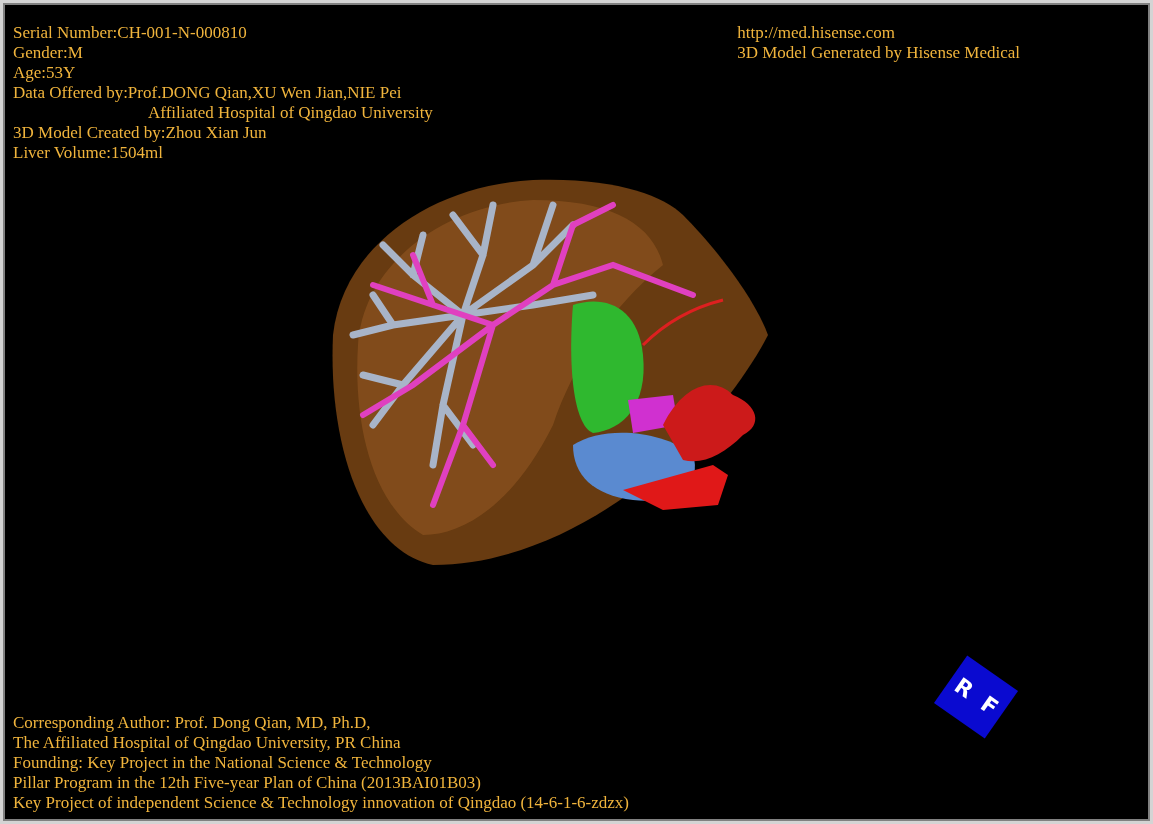 This screenshot has height=824, width=1153. I want to click on info-text: Affiliated Hospital of Qingdao University, so click(290, 113).